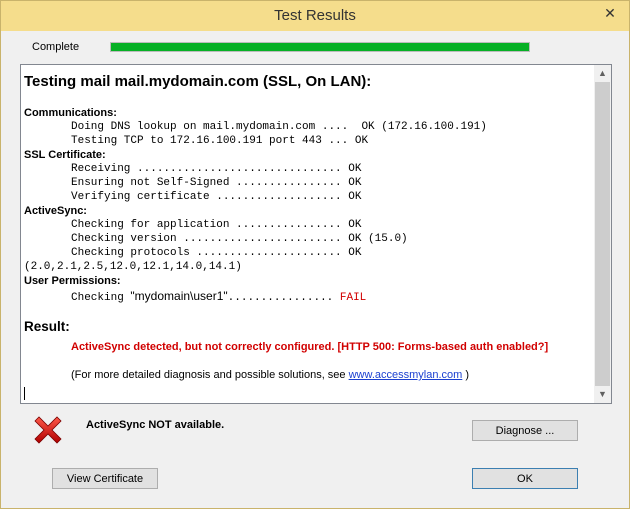 This screenshot has height=509, width=630. What do you see at coordinates (525, 478) in the screenshot?
I see `ok-button: OK` at bounding box center [525, 478].